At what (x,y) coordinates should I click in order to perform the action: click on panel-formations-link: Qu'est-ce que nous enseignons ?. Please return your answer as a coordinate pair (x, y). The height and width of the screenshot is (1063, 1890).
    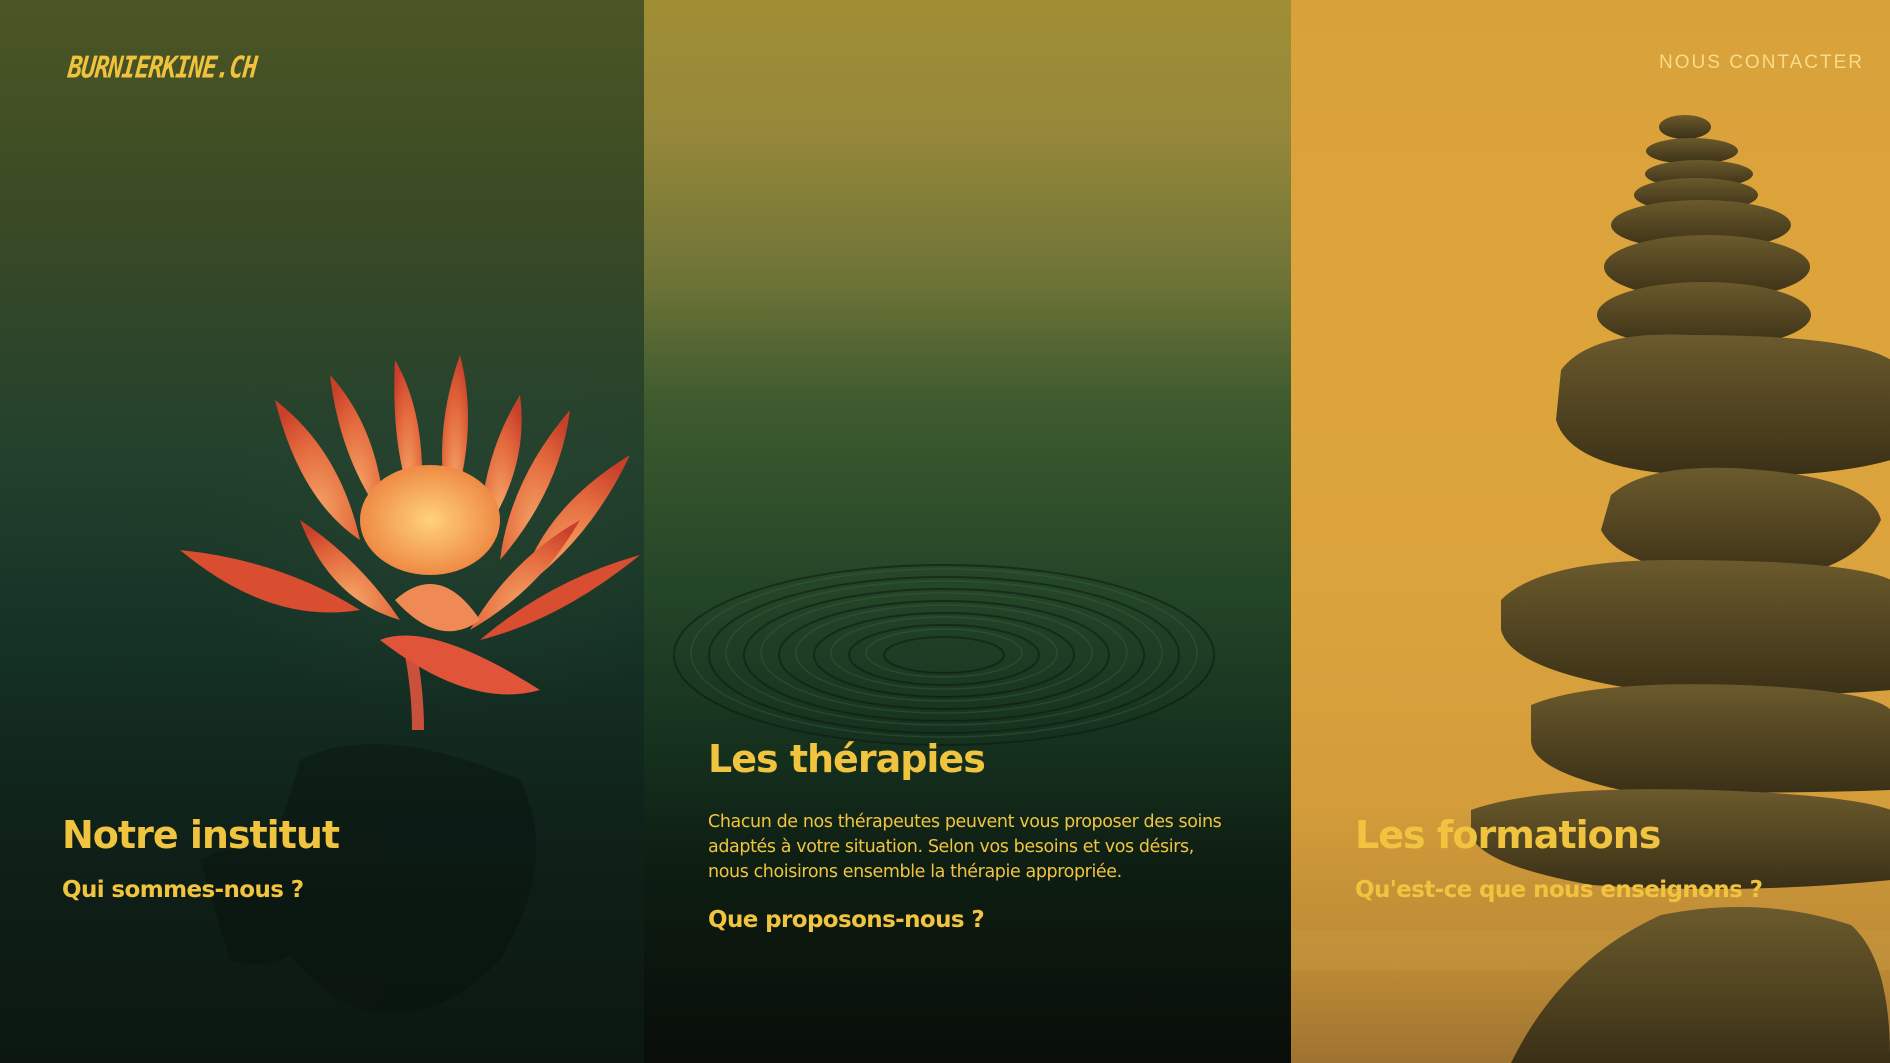
    Looking at the image, I should click on (1559, 890).